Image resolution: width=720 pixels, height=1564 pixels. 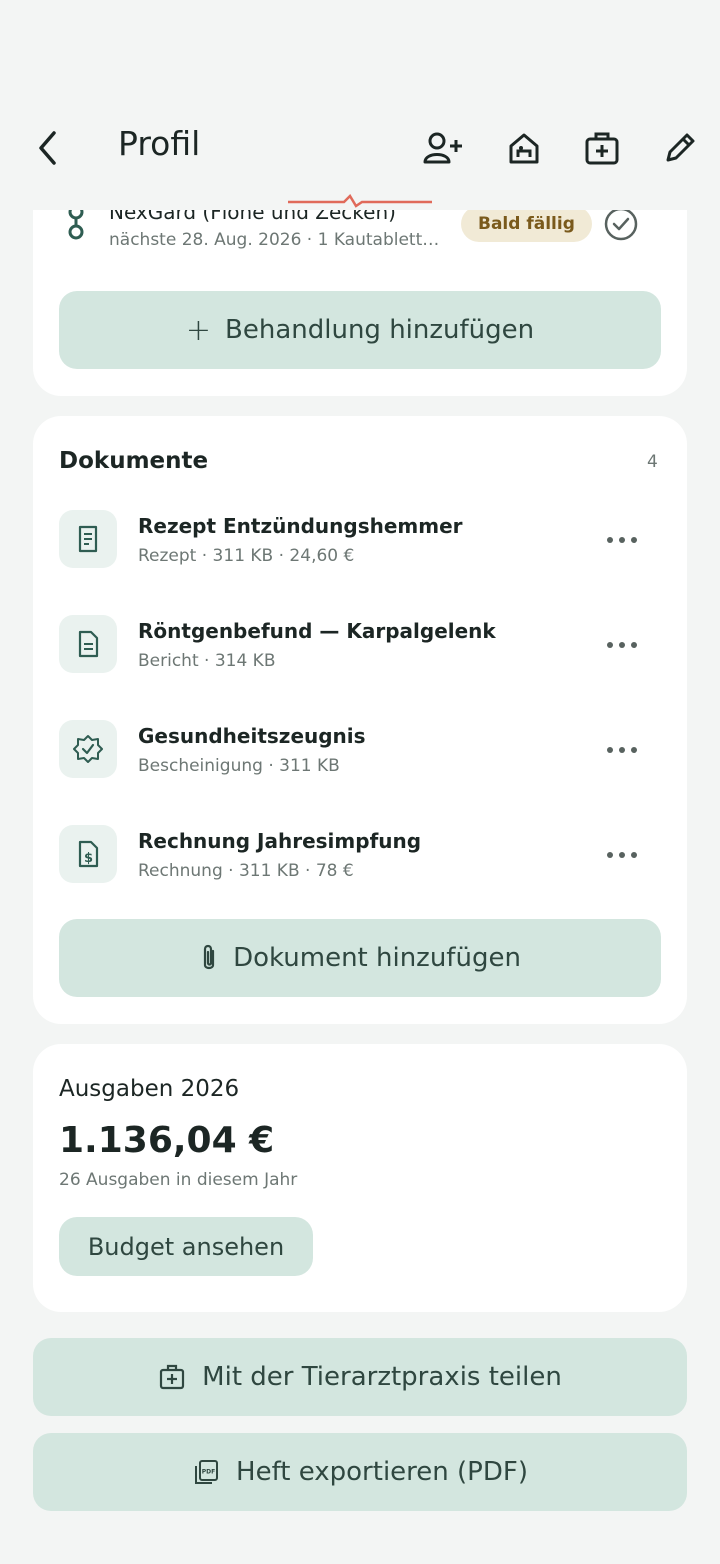 I want to click on document-icon, so click(x=88, y=644).